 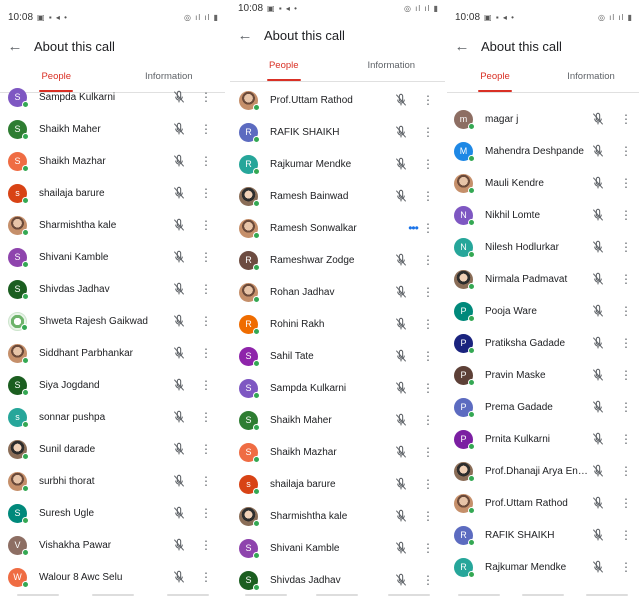 I want to click on participant-row: Shweta Rajesh Gaikwad ⋮, so click(x=112, y=321).